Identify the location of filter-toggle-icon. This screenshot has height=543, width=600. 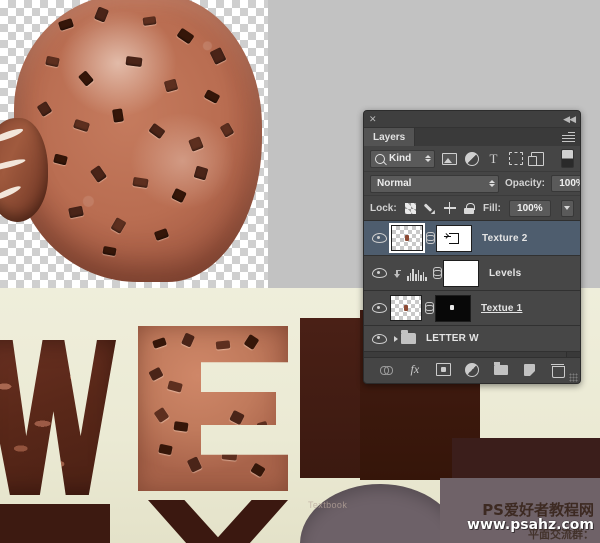
(567, 158).